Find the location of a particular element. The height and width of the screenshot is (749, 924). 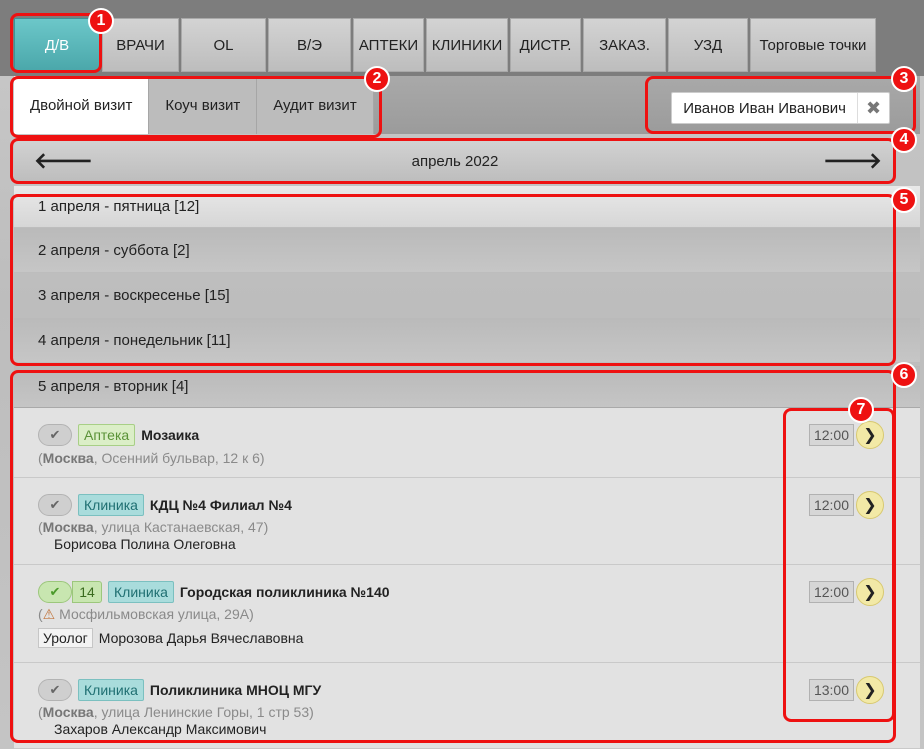

annotation-badge-6: 6 is located at coordinates (904, 375).